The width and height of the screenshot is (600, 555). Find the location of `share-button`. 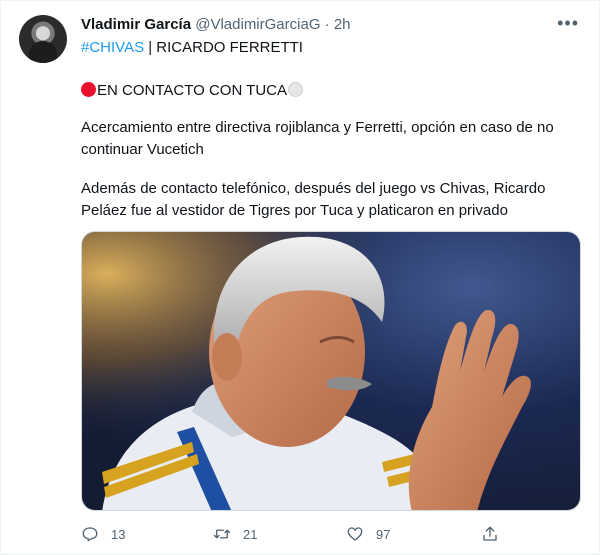

share-button is located at coordinates (496, 534).